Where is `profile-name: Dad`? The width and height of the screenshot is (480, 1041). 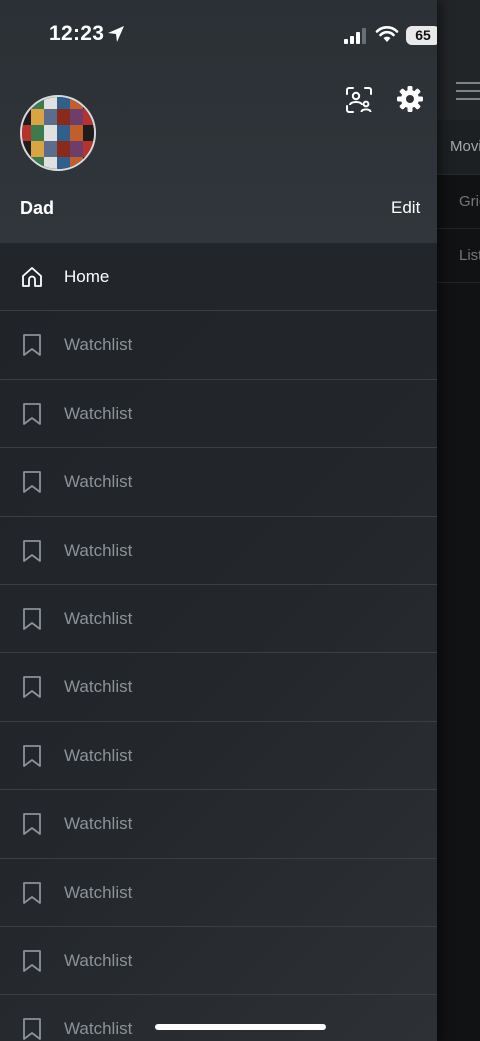
profile-name: Dad is located at coordinates (37, 208).